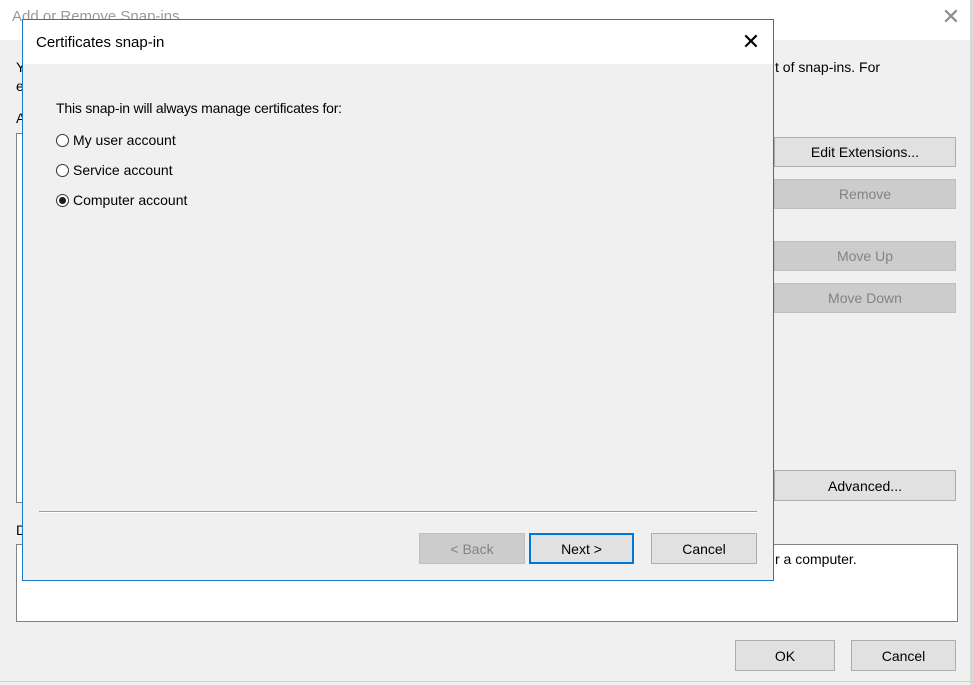  Describe the element at coordinates (816, 559) in the screenshot. I see `bg-description-text: r a computer.` at that location.